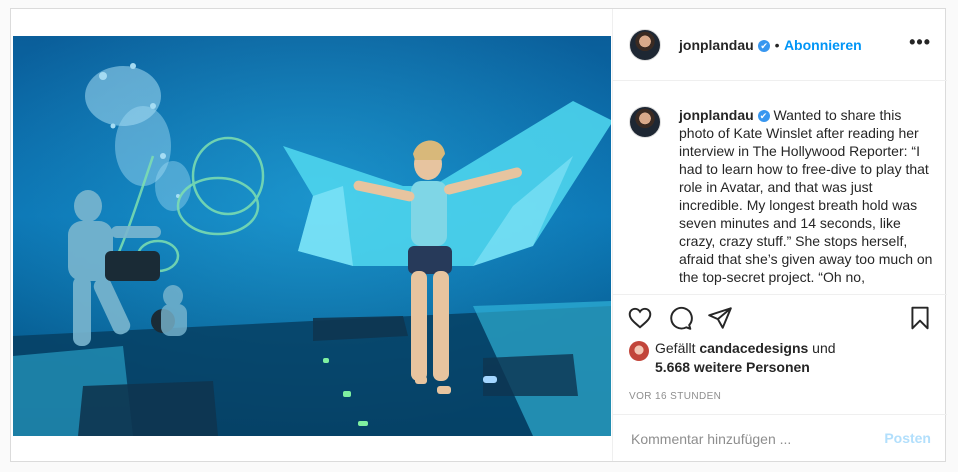 This screenshot has width=958, height=472. What do you see at coordinates (920, 318) in the screenshot?
I see `bookmark-icon` at bounding box center [920, 318].